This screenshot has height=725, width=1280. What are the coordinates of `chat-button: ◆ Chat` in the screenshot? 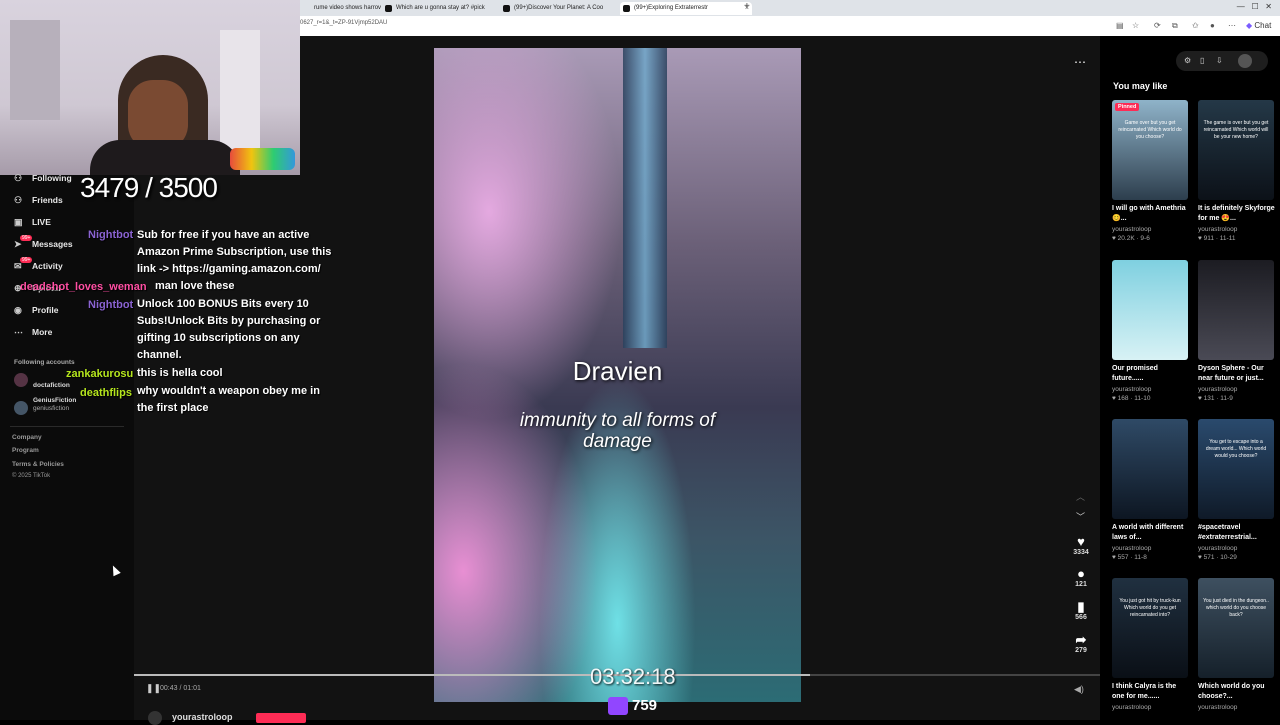 It's located at (1258, 25).